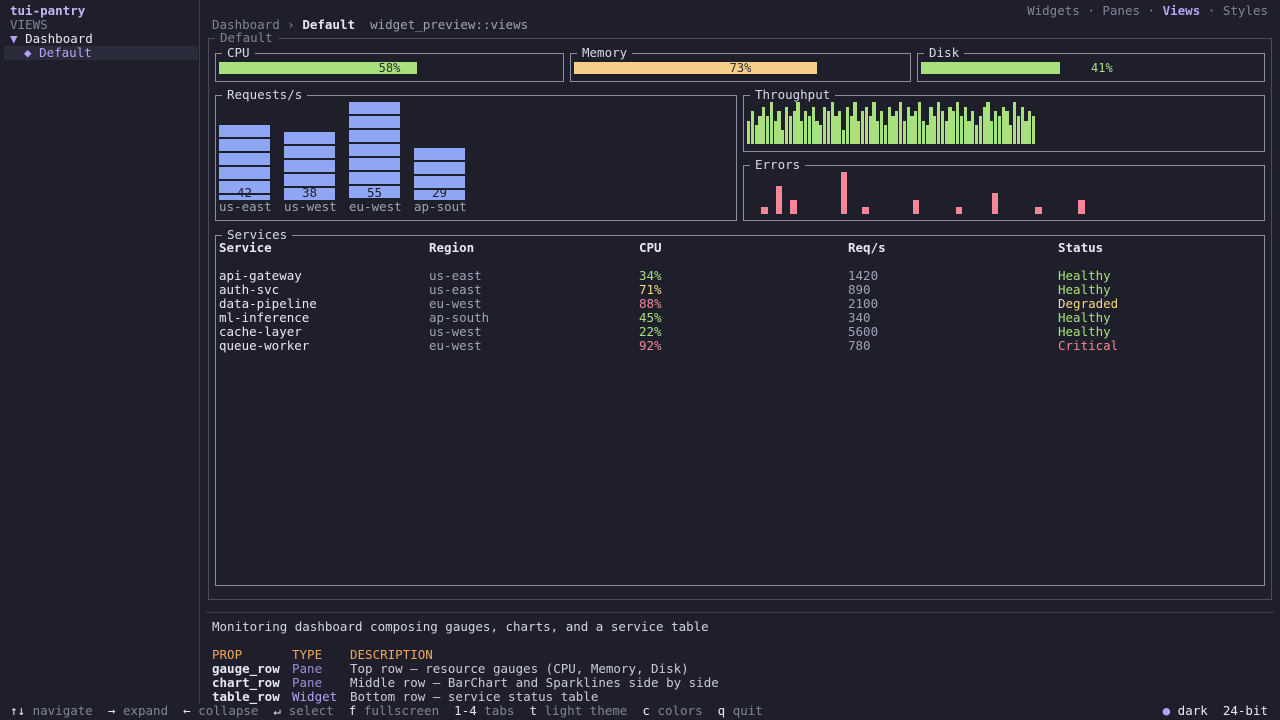  What do you see at coordinates (111, 710) in the screenshot?
I see `key-hint-key: →` at bounding box center [111, 710].